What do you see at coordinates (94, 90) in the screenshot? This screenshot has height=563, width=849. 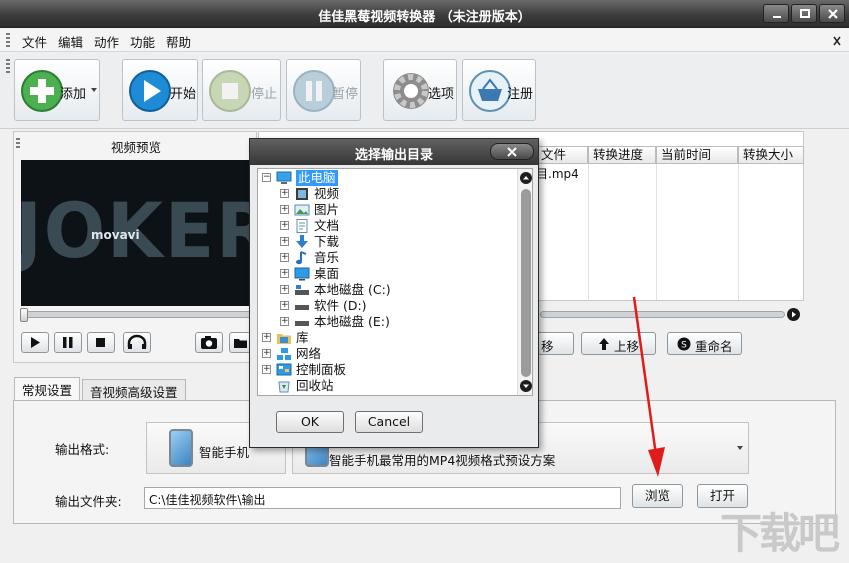 I see `dropdown-arrow-icon` at bounding box center [94, 90].